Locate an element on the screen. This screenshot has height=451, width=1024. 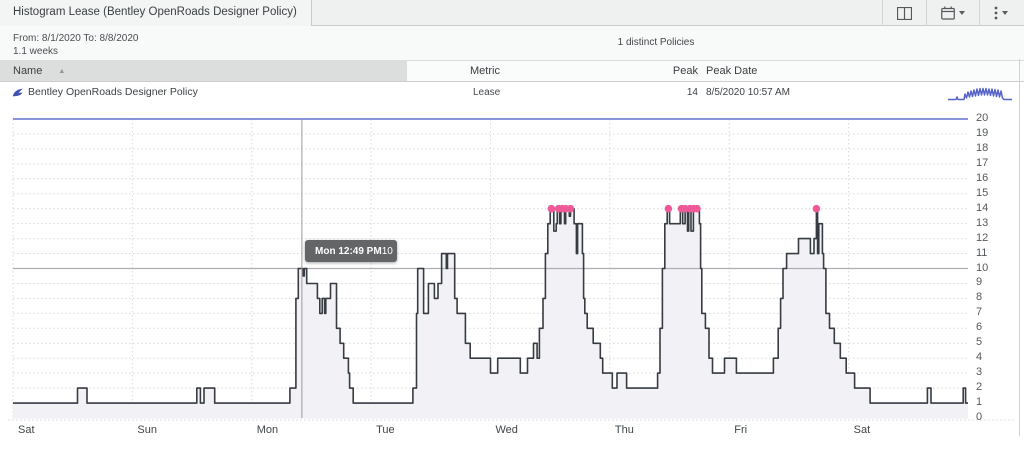
bentley-logo-icon is located at coordinates (18, 92).